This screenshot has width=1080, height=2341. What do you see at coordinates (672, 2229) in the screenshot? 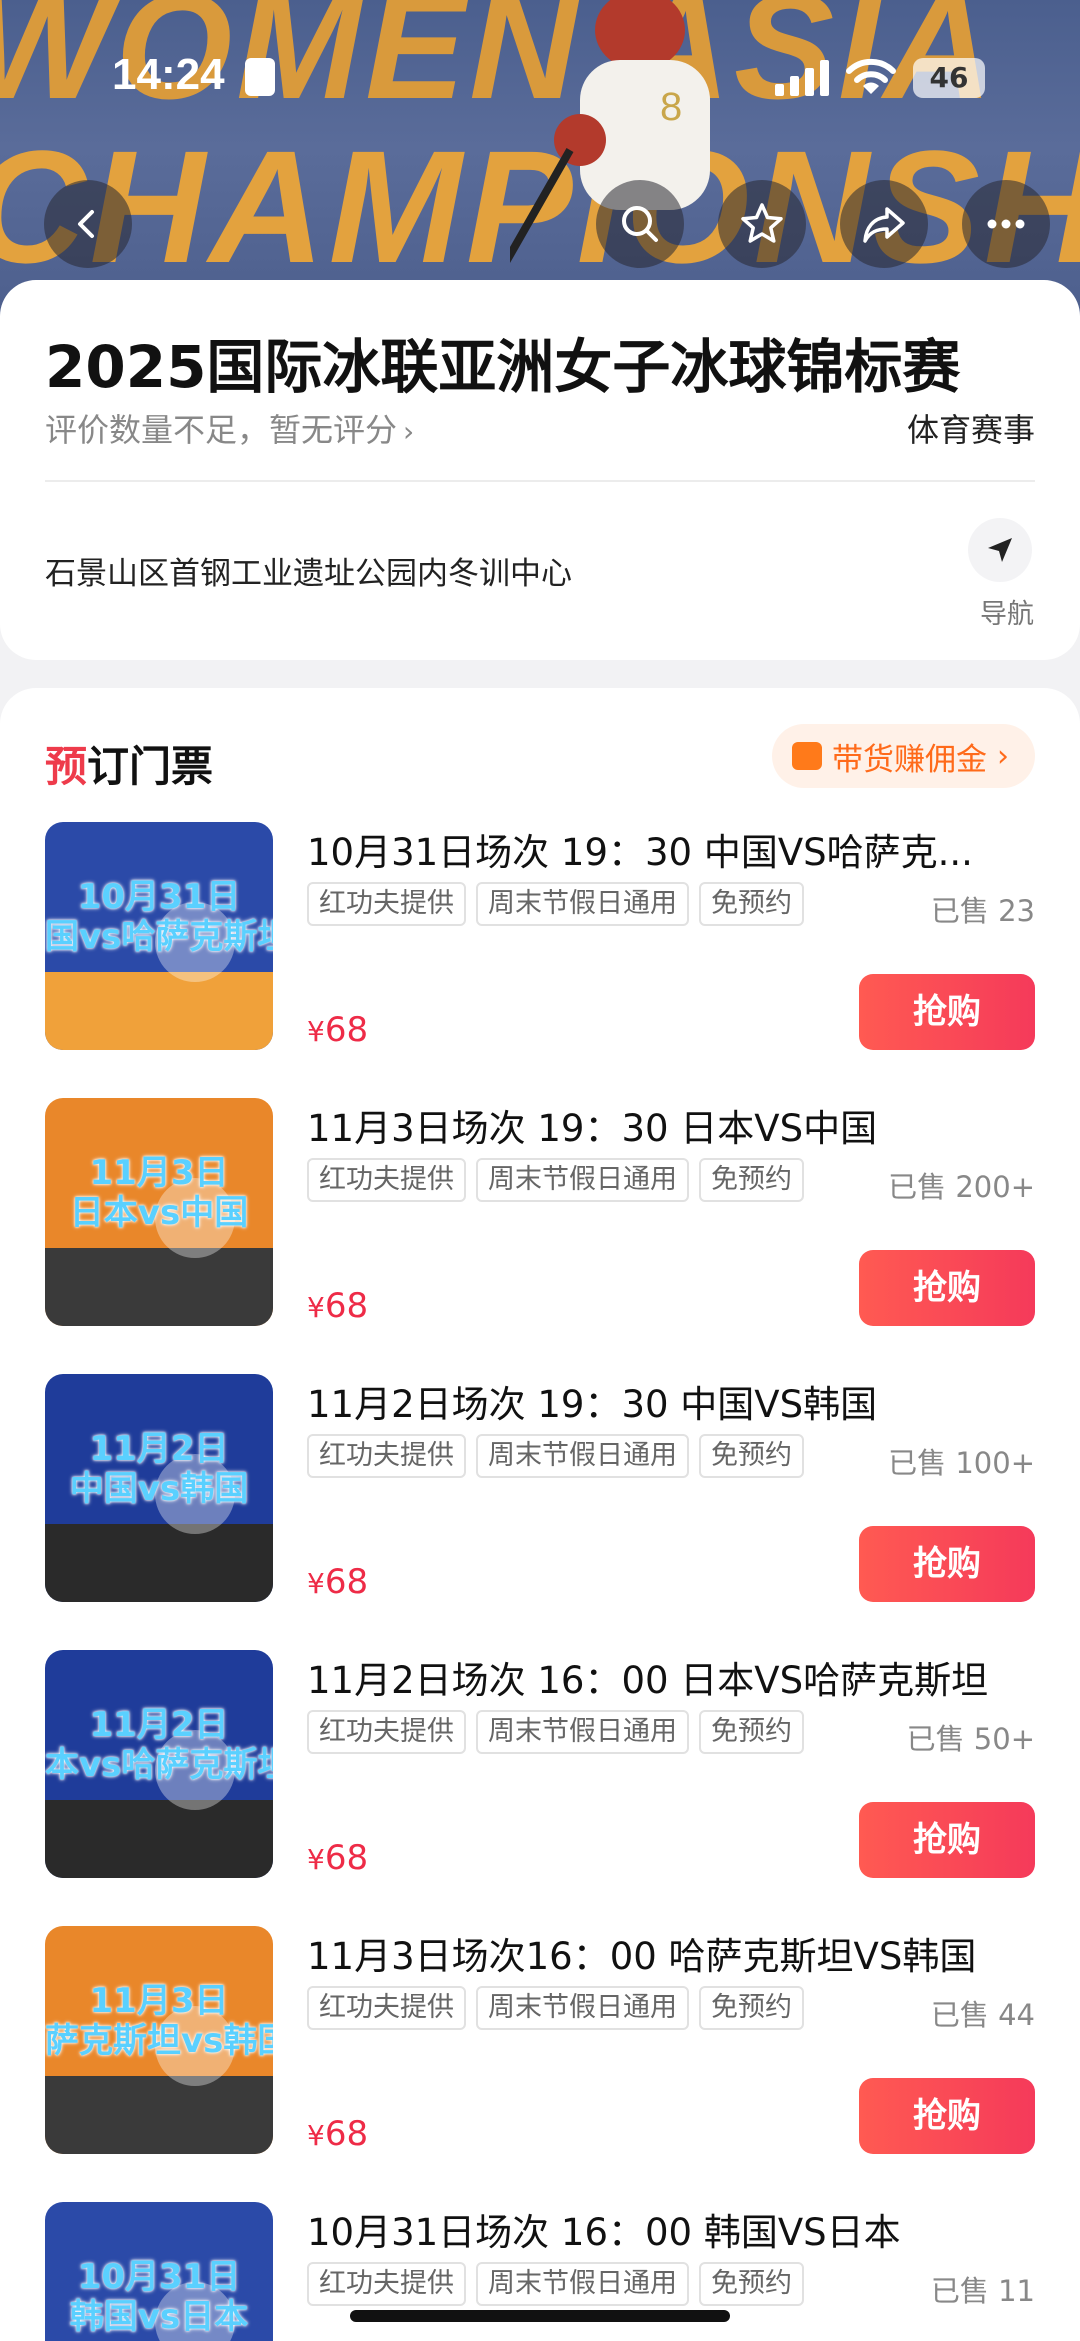
I see `ticket-title: 10月31日场次 16：00 韩国VS日本` at bounding box center [672, 2229].